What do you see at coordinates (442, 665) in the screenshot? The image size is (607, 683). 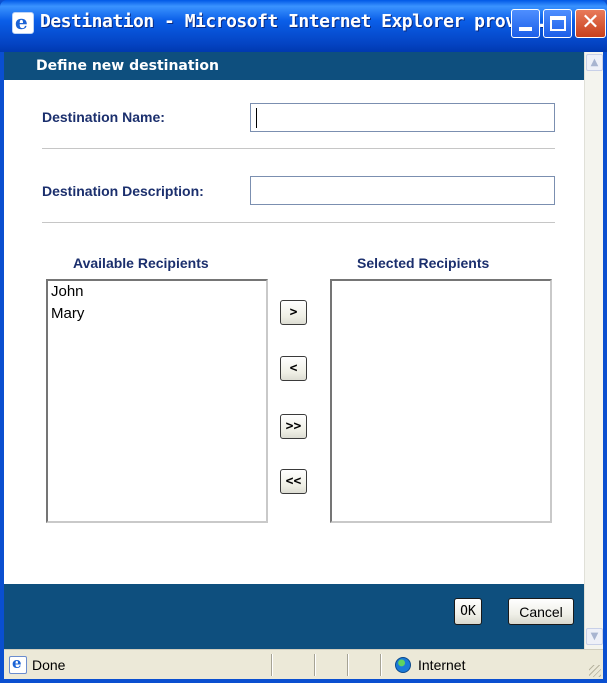 I see `security-zone-text: Internet` at bounding box center [442, 665].